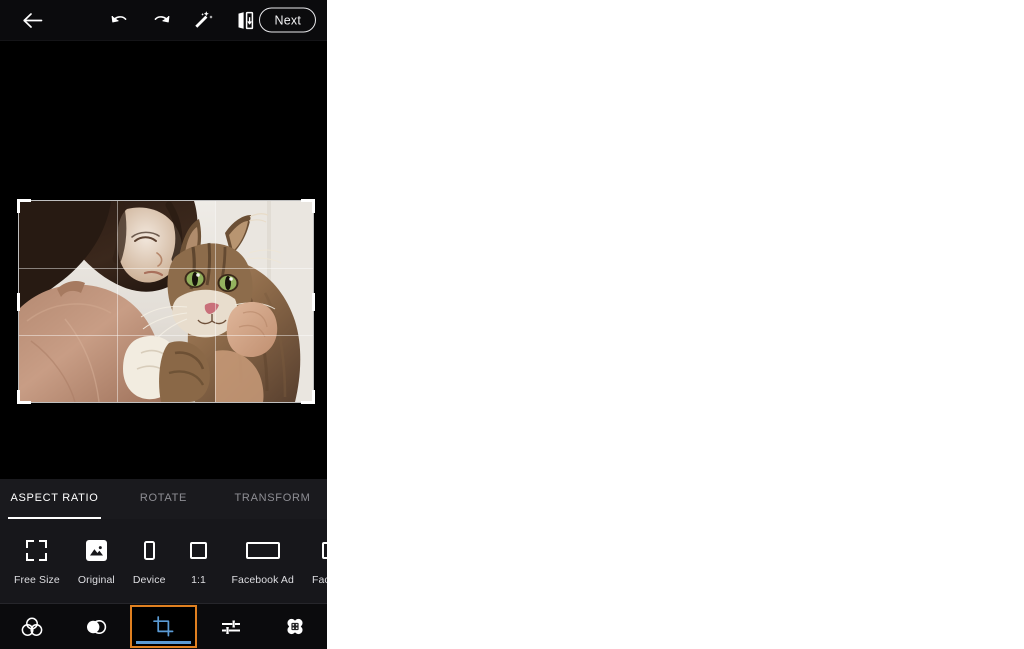  I want to click on tab-rotate: ROTATE, so click(163, 499).